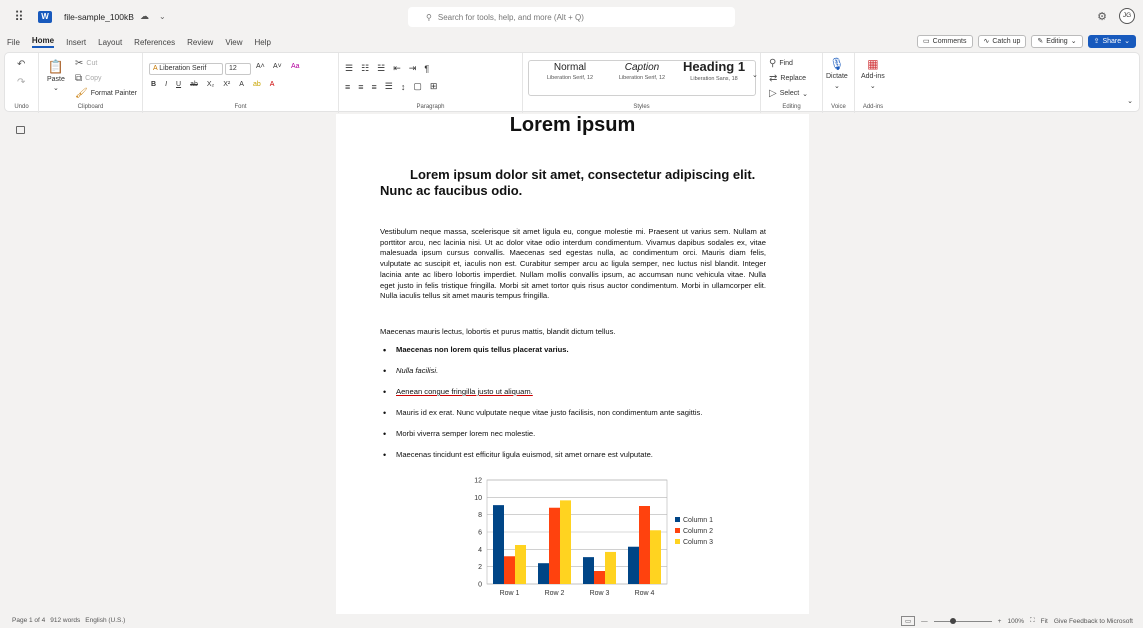  I want to click on focus-mode-icon: ▭, so click(908, 621).